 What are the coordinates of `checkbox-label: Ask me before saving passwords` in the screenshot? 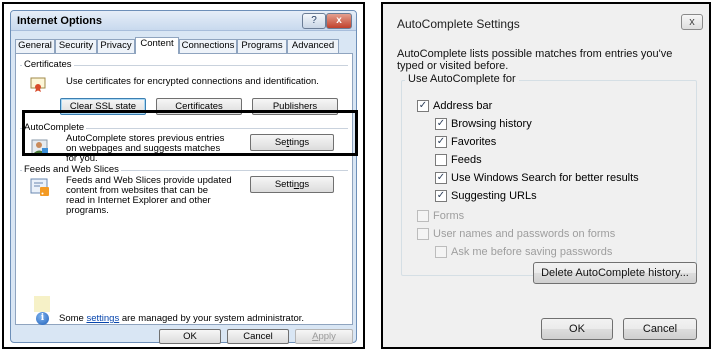 It's located at (532, 252).